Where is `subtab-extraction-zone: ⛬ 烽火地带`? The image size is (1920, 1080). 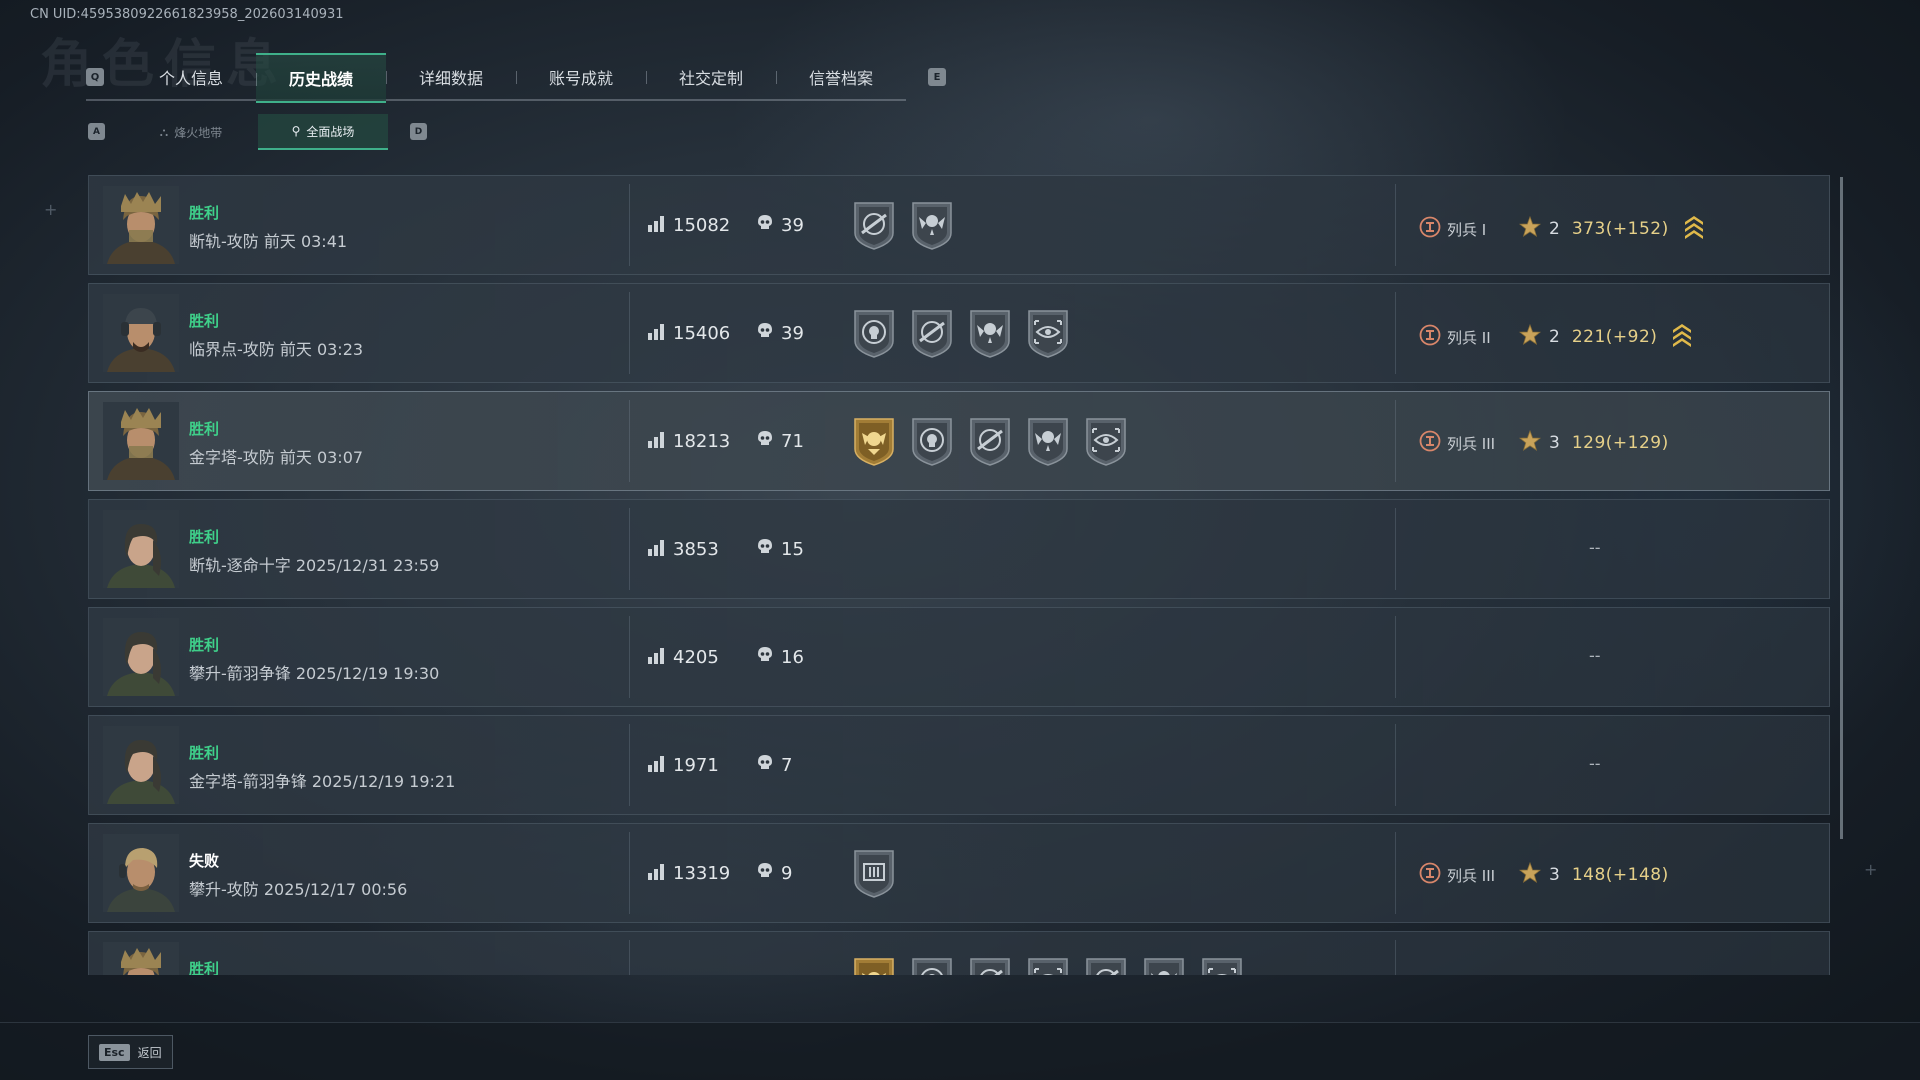
subtab-extraction-zone: ⛬ 烽火地带 is located at coordinates (191, 132).